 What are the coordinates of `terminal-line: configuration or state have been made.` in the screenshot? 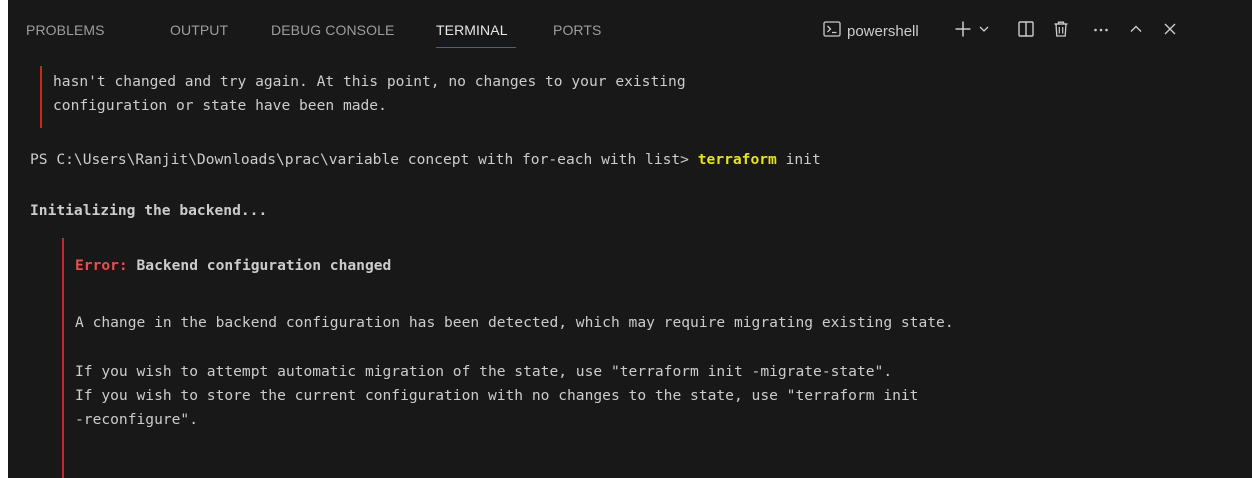 It's located at (220, 105).